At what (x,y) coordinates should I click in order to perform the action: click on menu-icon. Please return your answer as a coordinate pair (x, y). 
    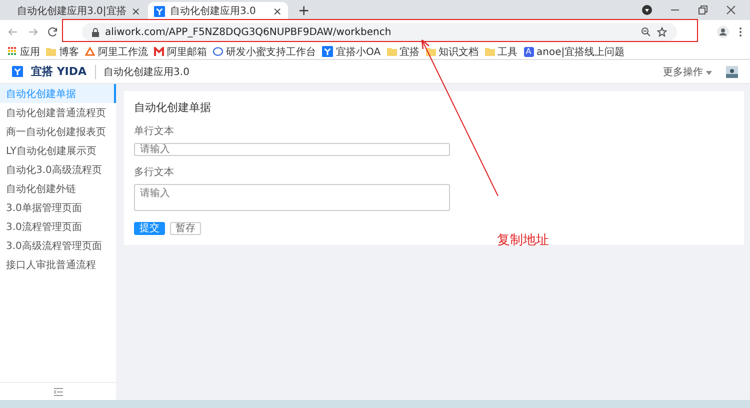
    Looking at the image, I should click on (740, 32).